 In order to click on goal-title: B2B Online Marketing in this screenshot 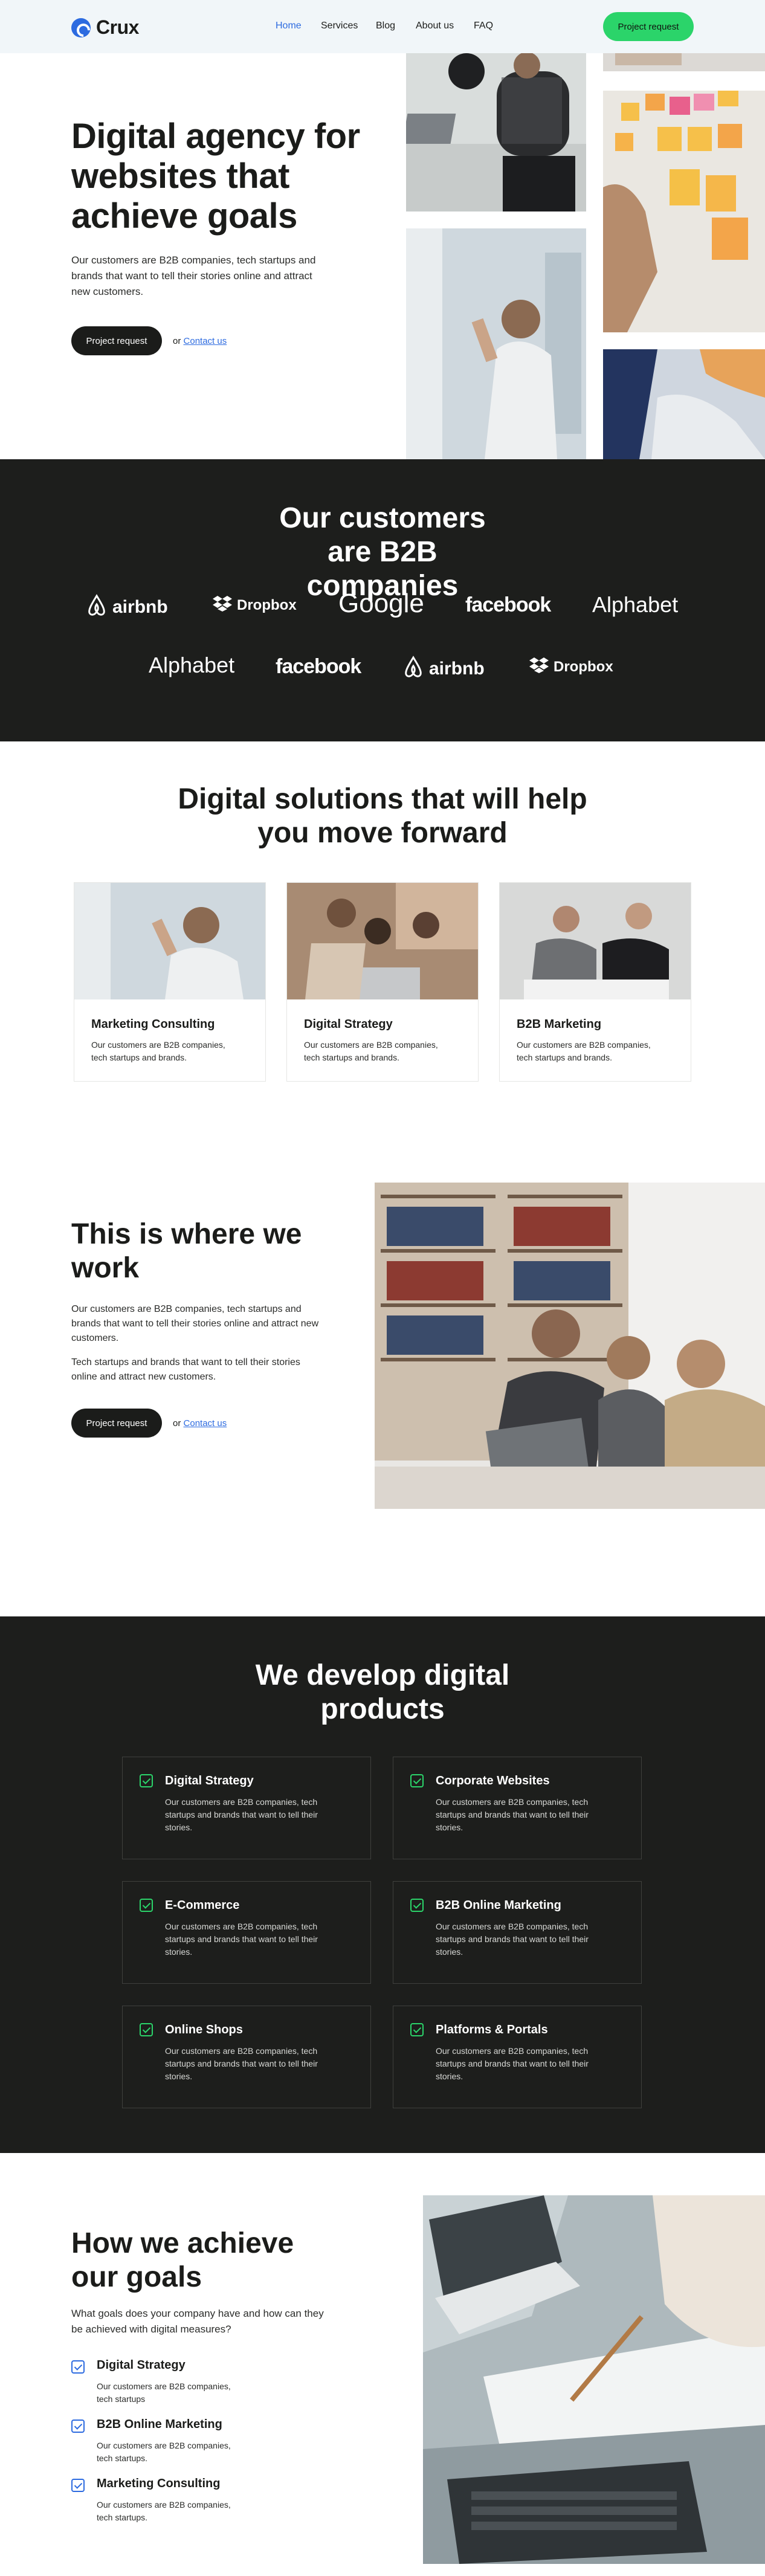, I will do `click(159, 2425)`.